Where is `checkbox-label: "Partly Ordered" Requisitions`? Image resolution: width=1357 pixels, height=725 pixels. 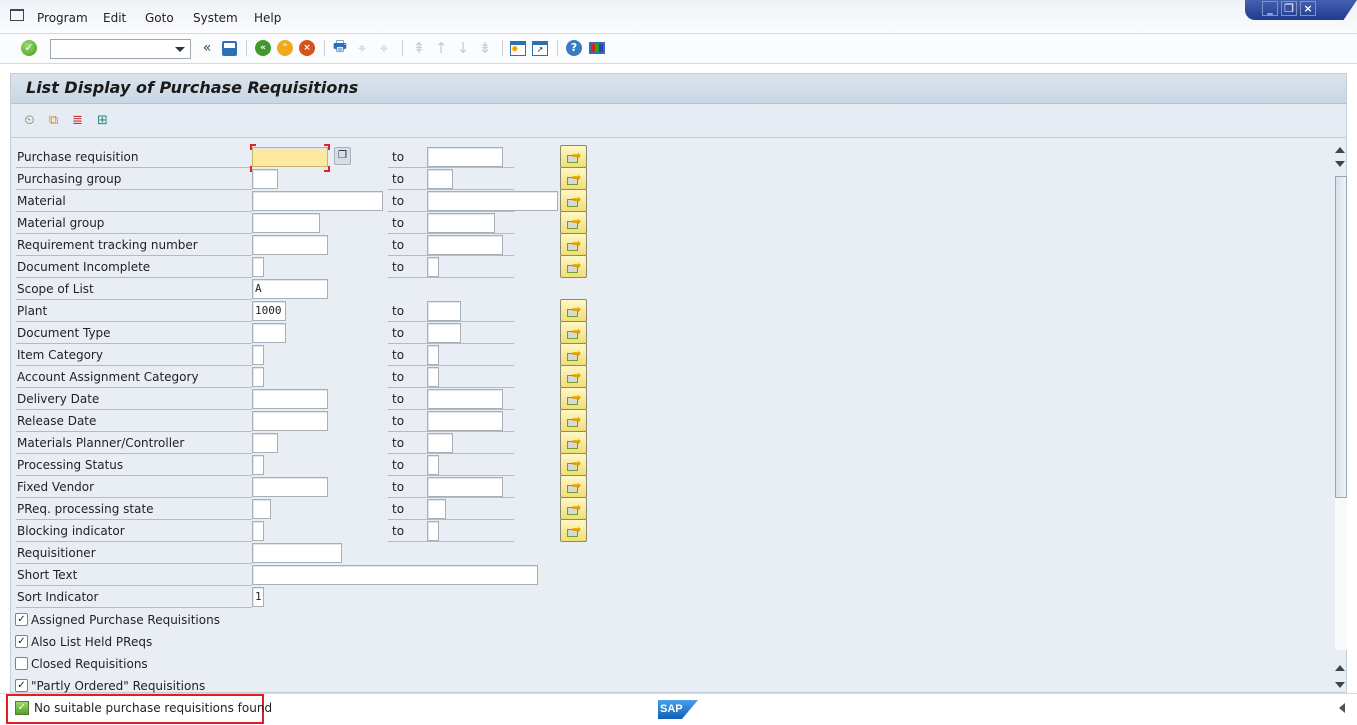 checkbox-label: "Partly Ordered" Requisitions is located at coordinates (118, 686).